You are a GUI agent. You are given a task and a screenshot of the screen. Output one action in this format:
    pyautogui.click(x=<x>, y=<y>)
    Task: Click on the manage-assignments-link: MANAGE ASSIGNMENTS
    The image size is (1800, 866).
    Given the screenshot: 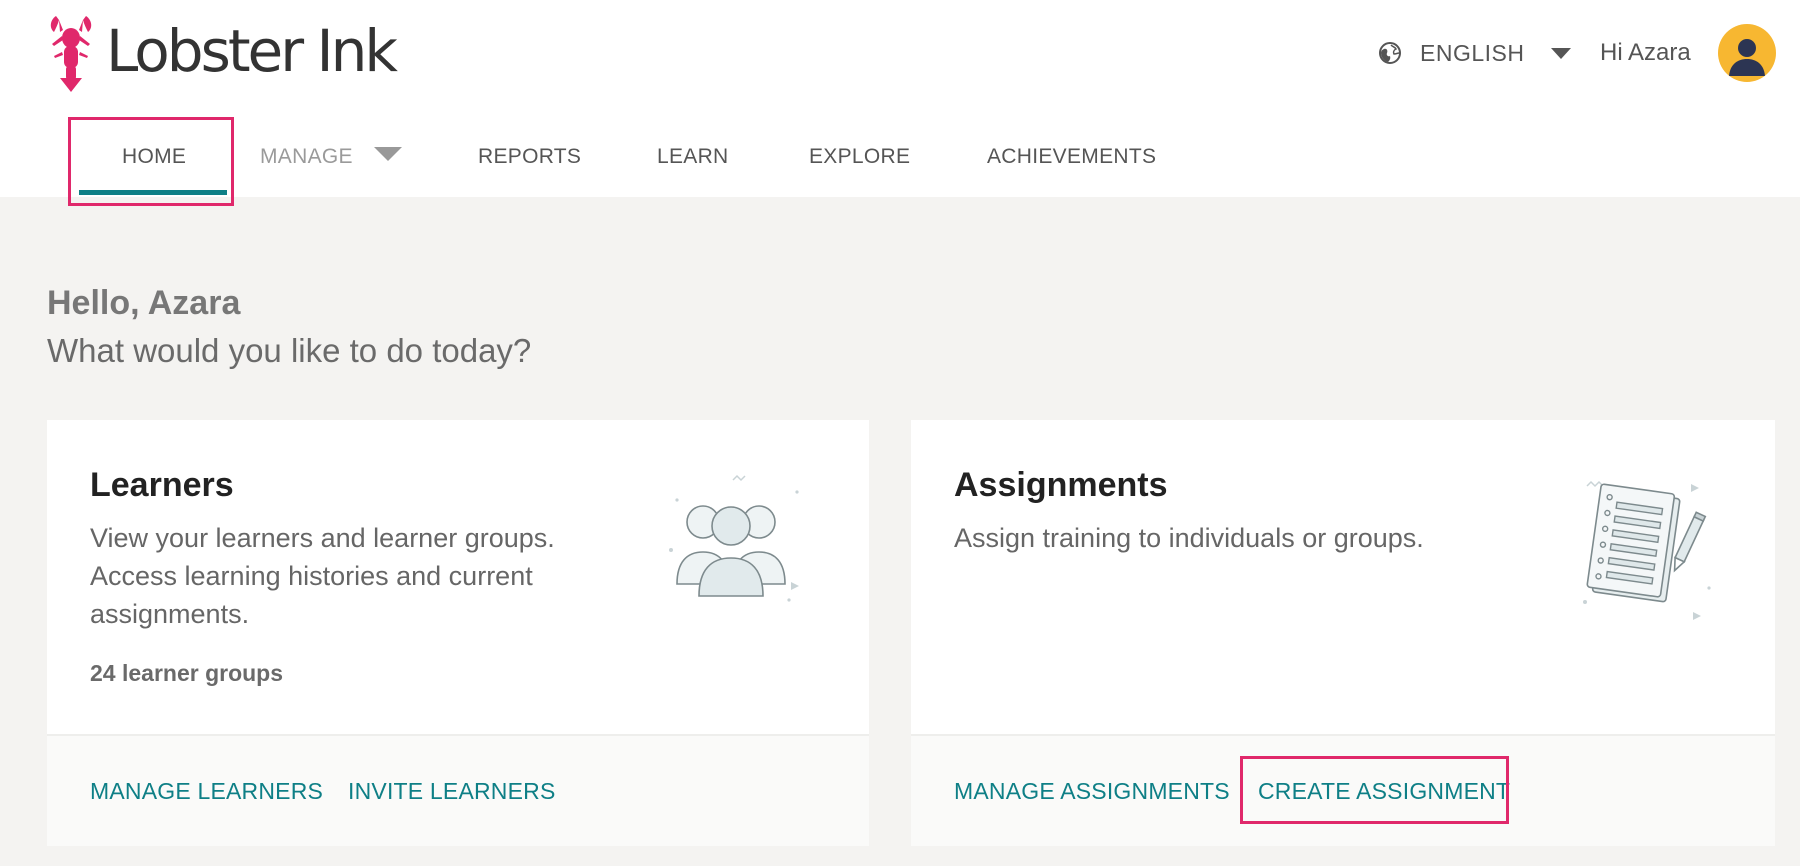 What is the action you would take?
    pyautogui.click(x=1092, y=791)
    